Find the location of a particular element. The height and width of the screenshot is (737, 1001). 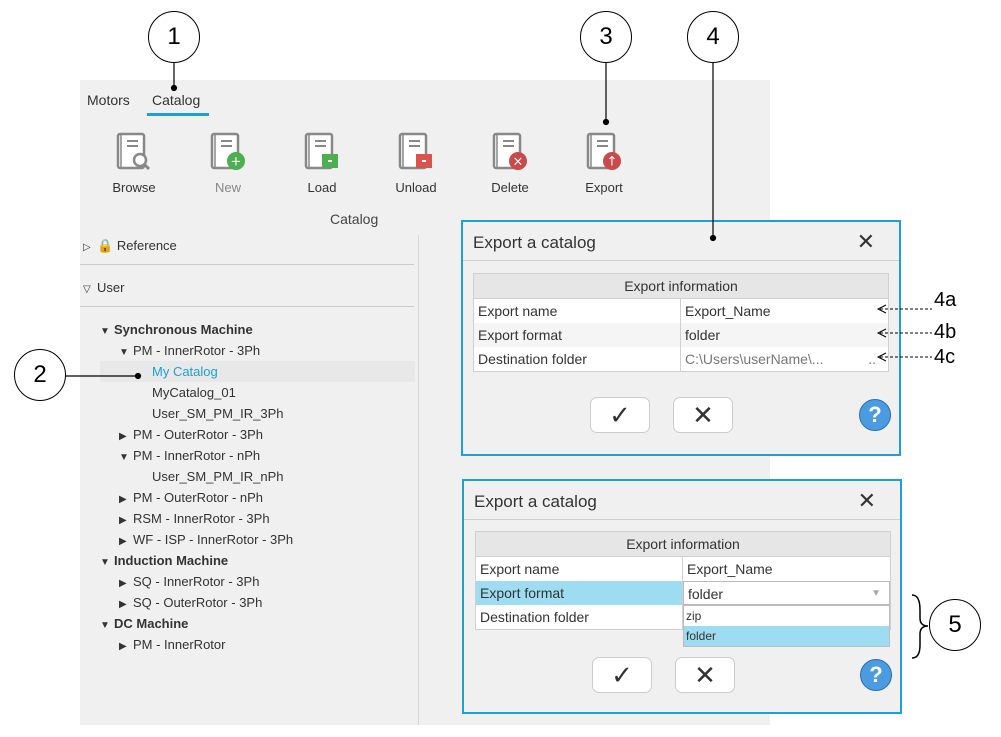

callout-2: 2 is located at coordinates (40, 375).